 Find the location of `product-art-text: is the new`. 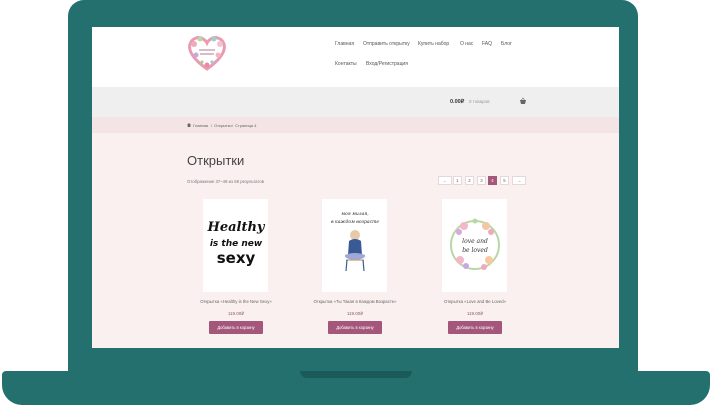

product-art-text: is the new is located at coordinates (236, 244).